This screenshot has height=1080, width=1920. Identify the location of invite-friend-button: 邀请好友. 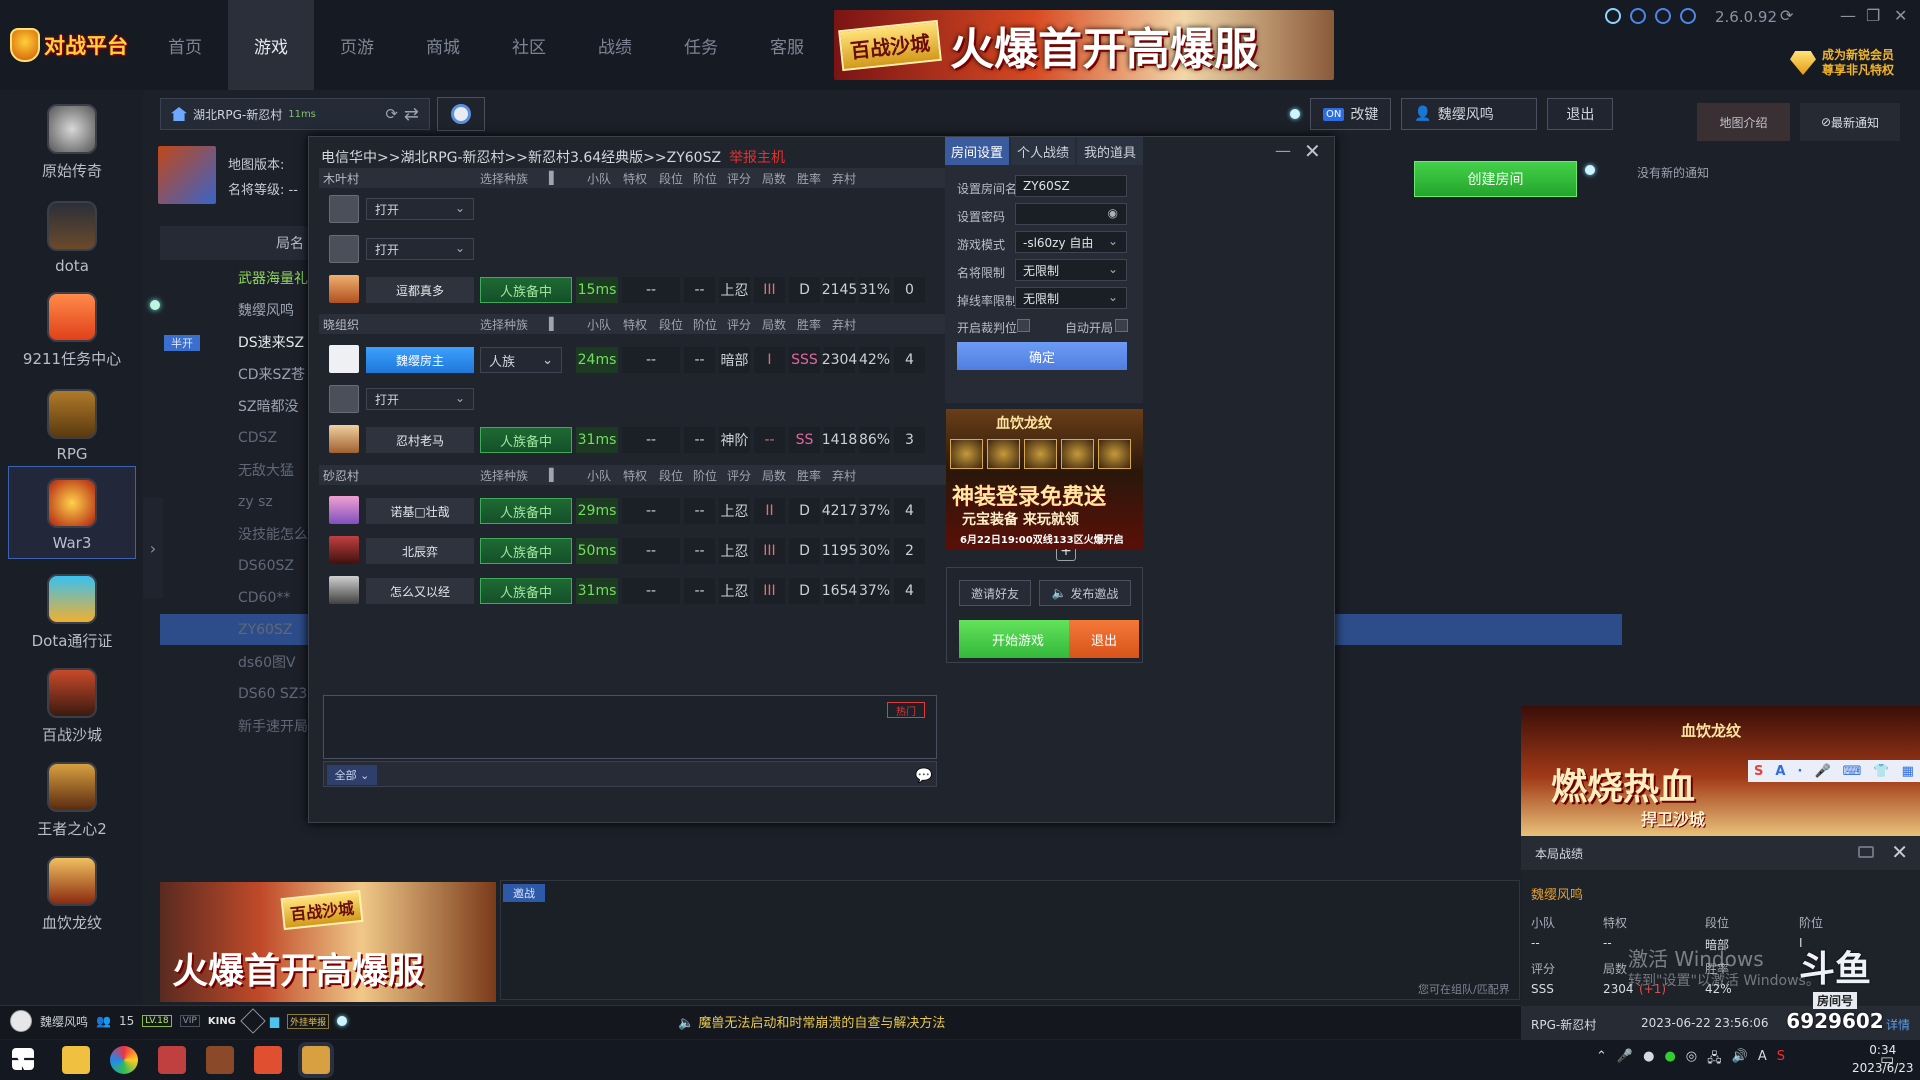
(995, 593).